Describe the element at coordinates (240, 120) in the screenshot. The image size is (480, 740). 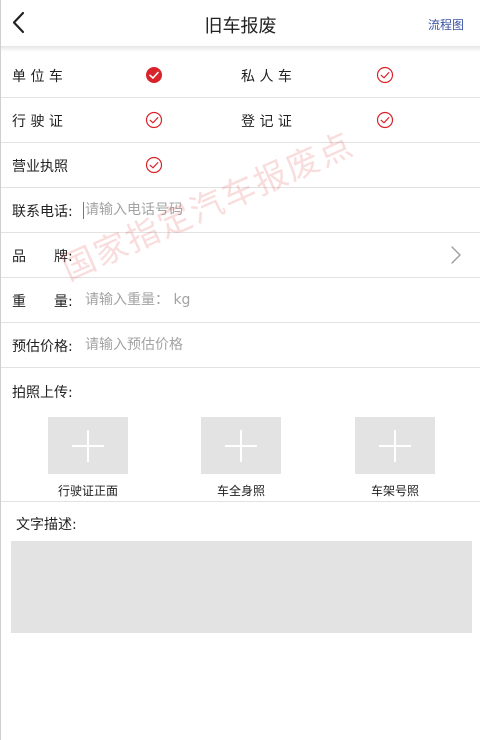
I see `documents-row: 行 驶 证 登 记 证` at that location.